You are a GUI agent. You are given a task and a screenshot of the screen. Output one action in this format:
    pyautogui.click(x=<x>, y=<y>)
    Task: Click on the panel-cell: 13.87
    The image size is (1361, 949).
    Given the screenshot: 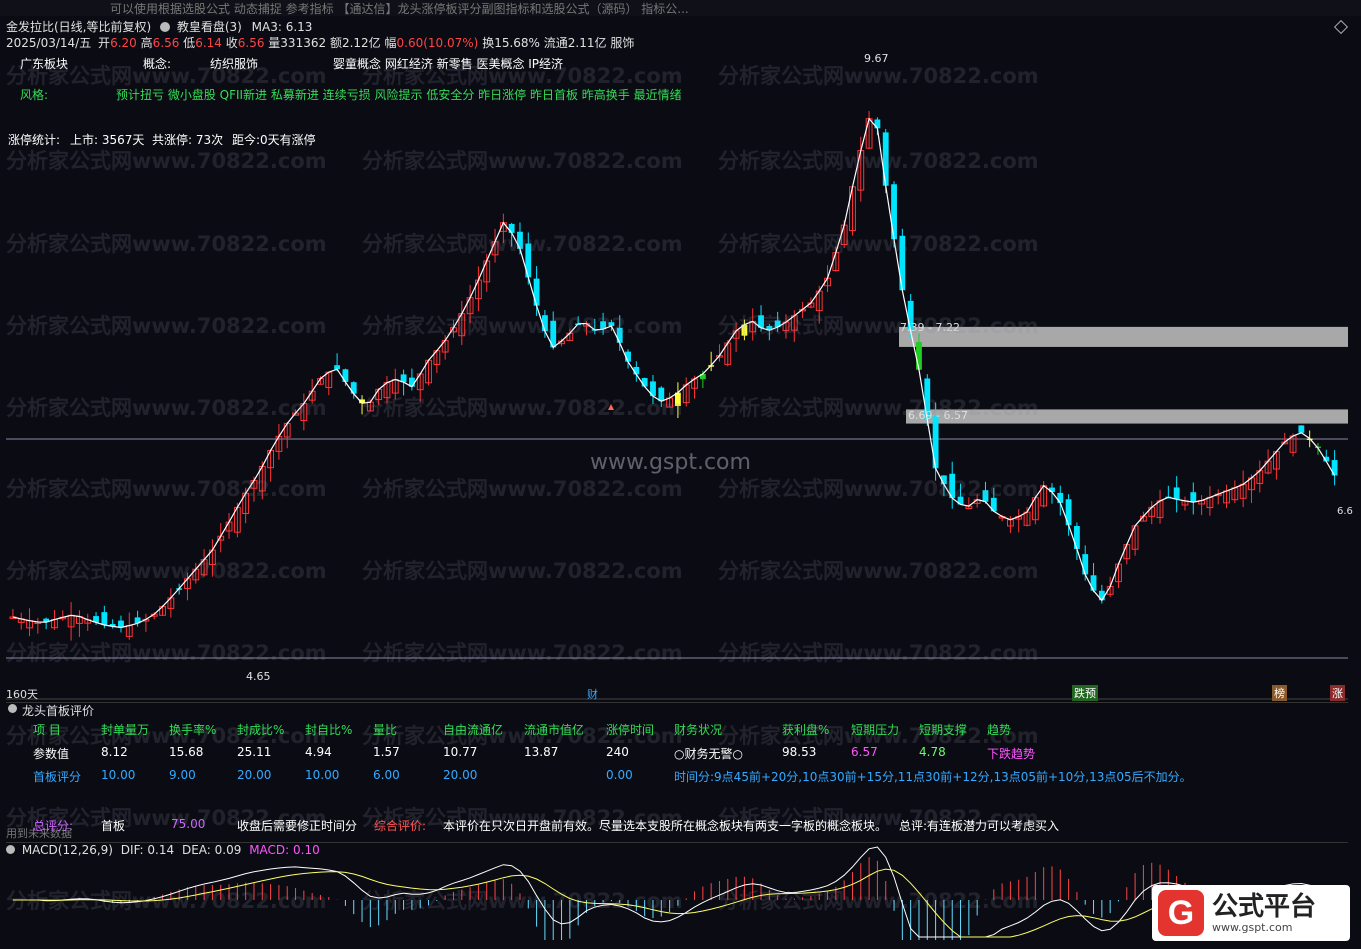 What is the action you would take?
    pyautogui.click(x=541, y=752)
    